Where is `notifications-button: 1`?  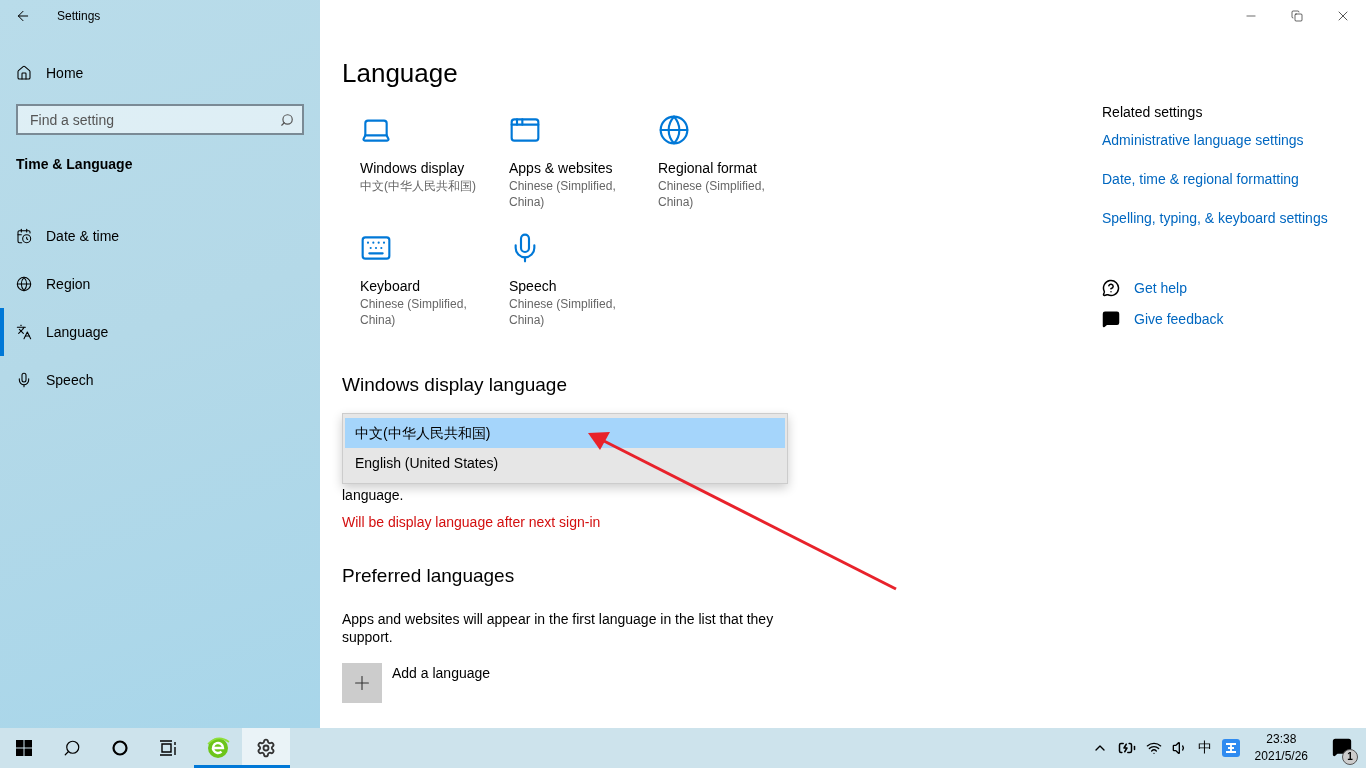 notifications-button: 1 is located at coordinates (1342, 748).